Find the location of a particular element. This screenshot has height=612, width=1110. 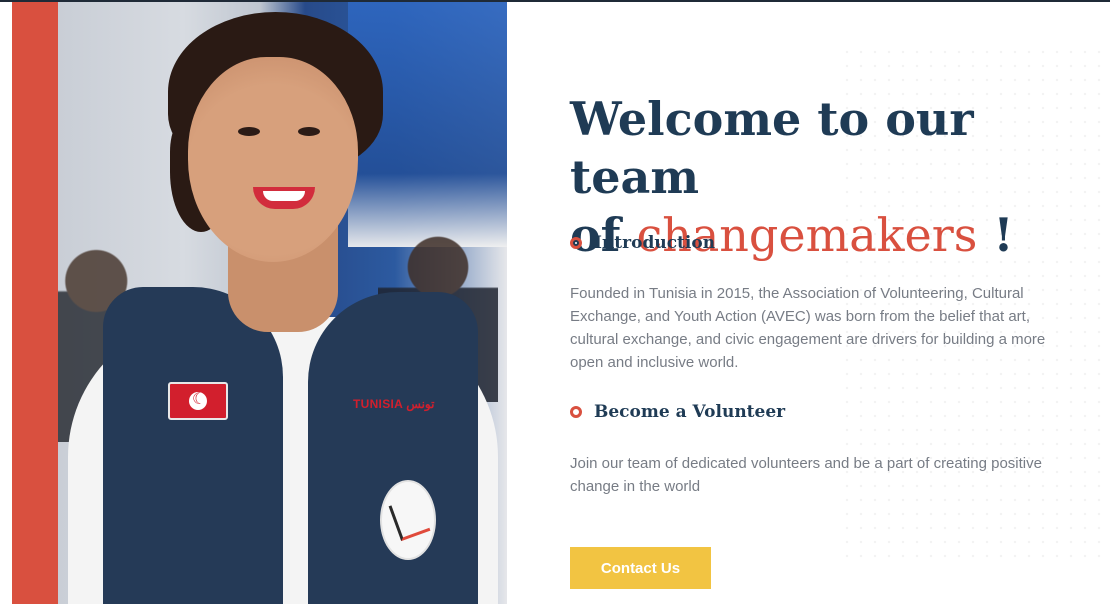

photo-vest-left is located at coordinates (193, 445).